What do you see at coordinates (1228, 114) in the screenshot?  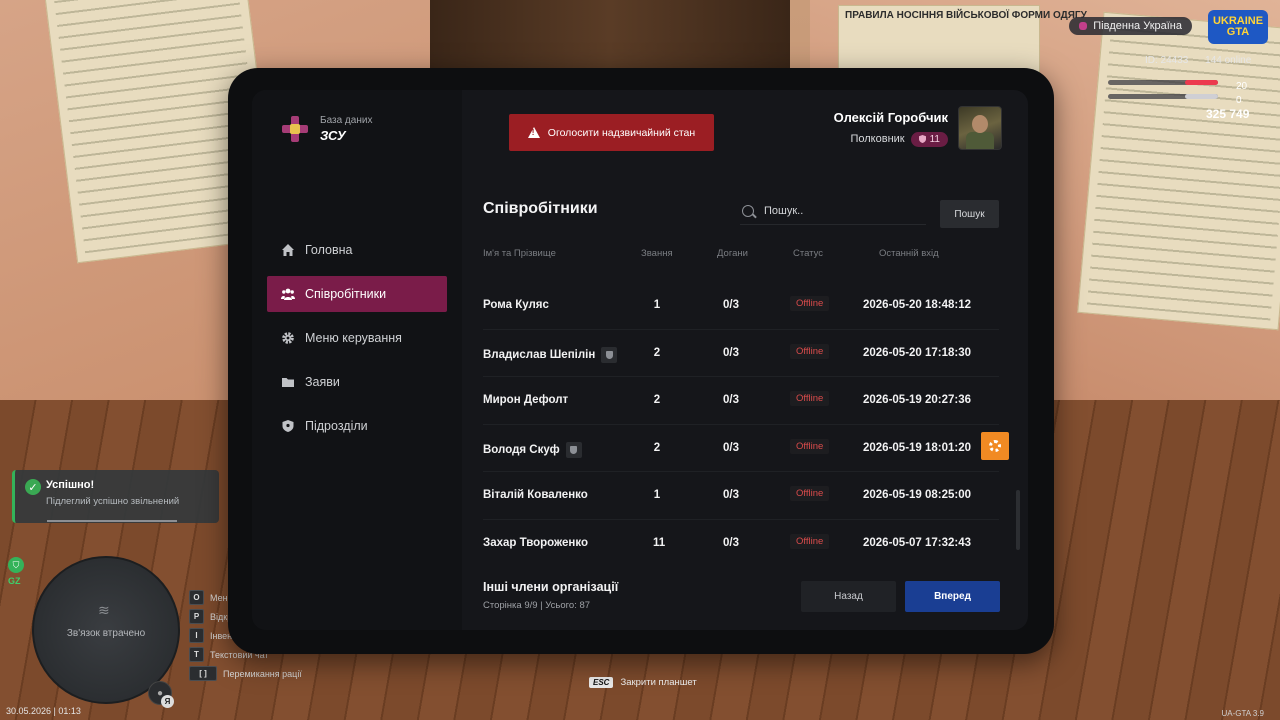 I see `money-display: 325 749` at bounding box center [1228, 114].